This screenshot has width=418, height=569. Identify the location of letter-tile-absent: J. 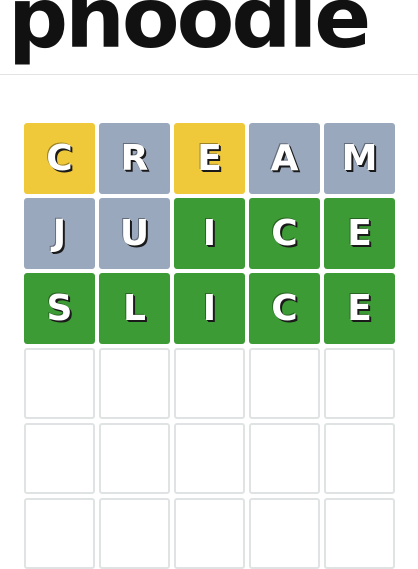
(59, 233).